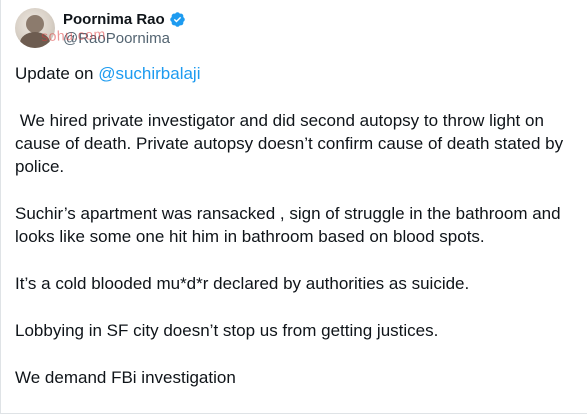 The height and width of the screenshot is (414, 587). What do you see at coordinates (297, 73) in the screenshot?
I see `tweet-intro-line: Update on @suchirbalaji` at bounding box center [297, 73].